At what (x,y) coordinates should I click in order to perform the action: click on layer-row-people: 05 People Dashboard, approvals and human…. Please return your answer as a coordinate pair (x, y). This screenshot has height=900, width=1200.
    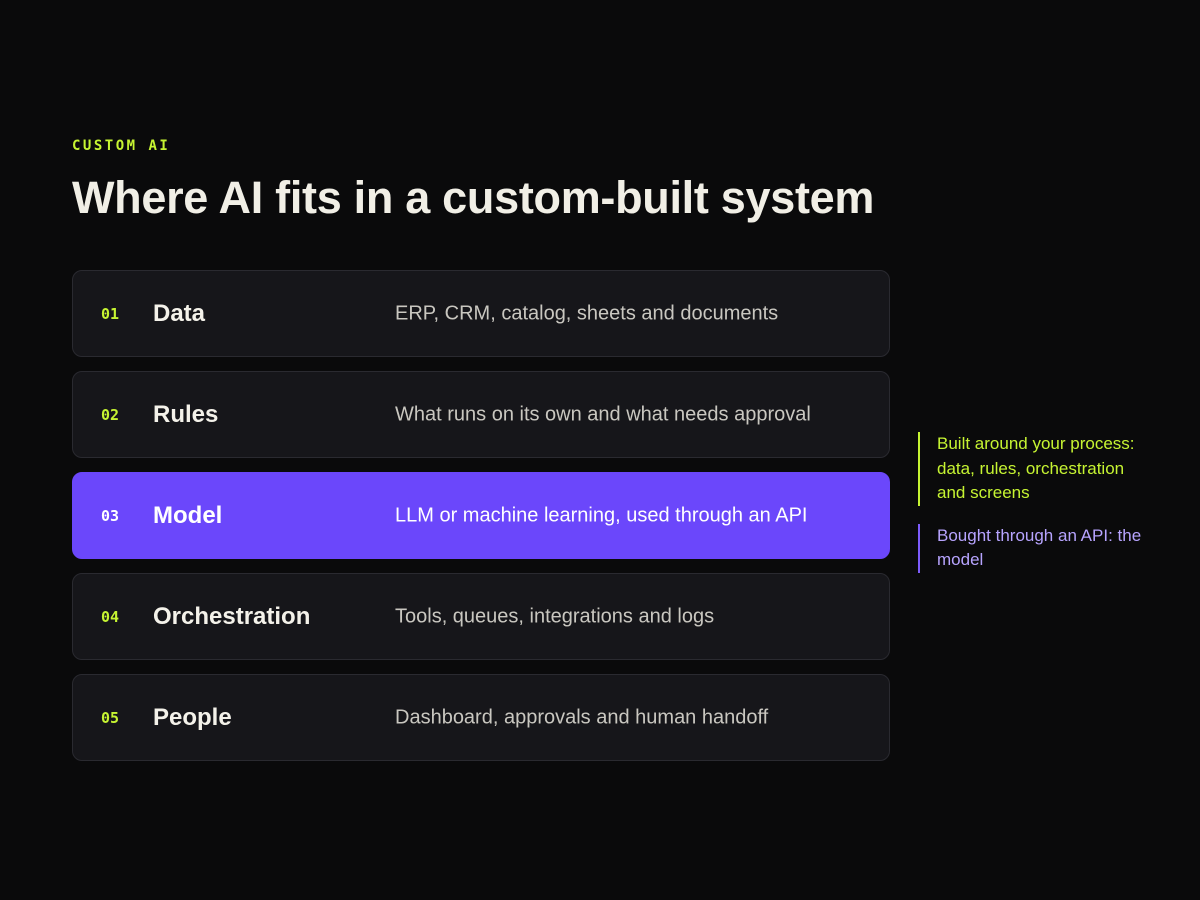
    Looking at the image, I should click on (481, 717).